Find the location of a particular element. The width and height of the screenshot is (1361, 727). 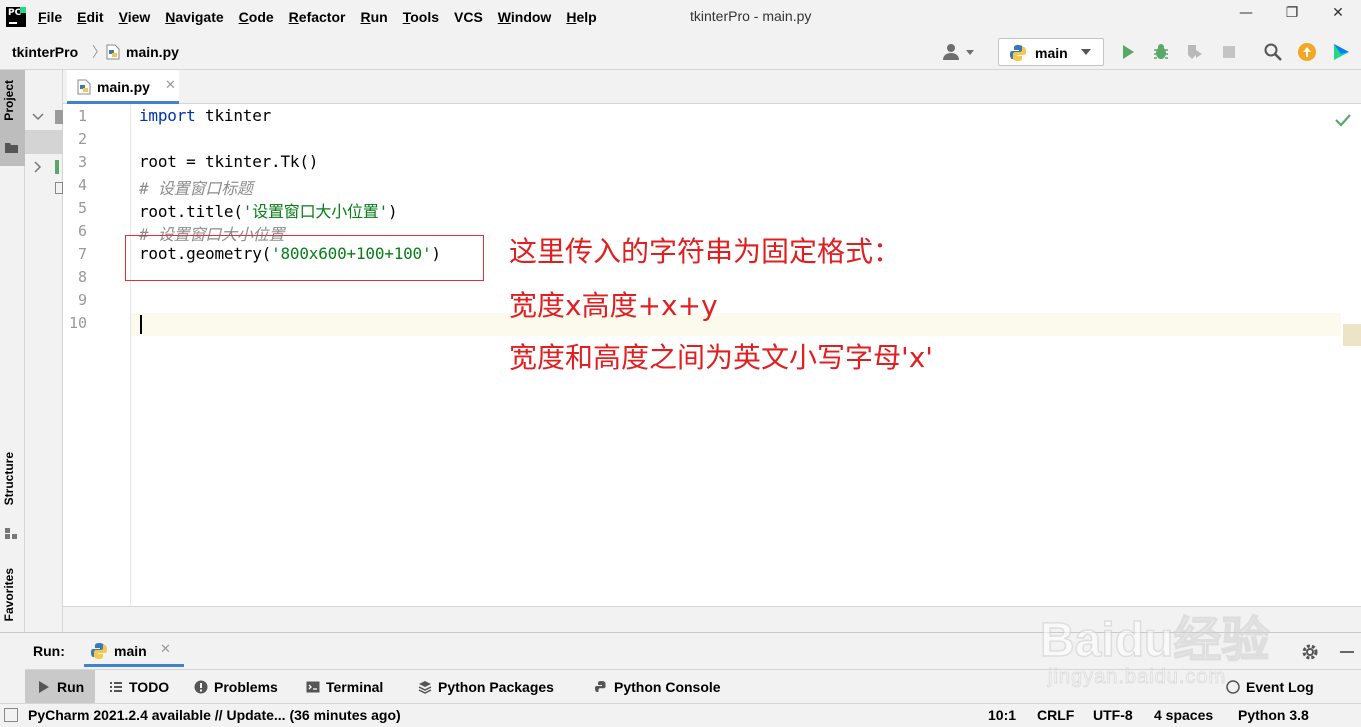

inspection-ok-check-icon is located at coordinates (1343, 120).